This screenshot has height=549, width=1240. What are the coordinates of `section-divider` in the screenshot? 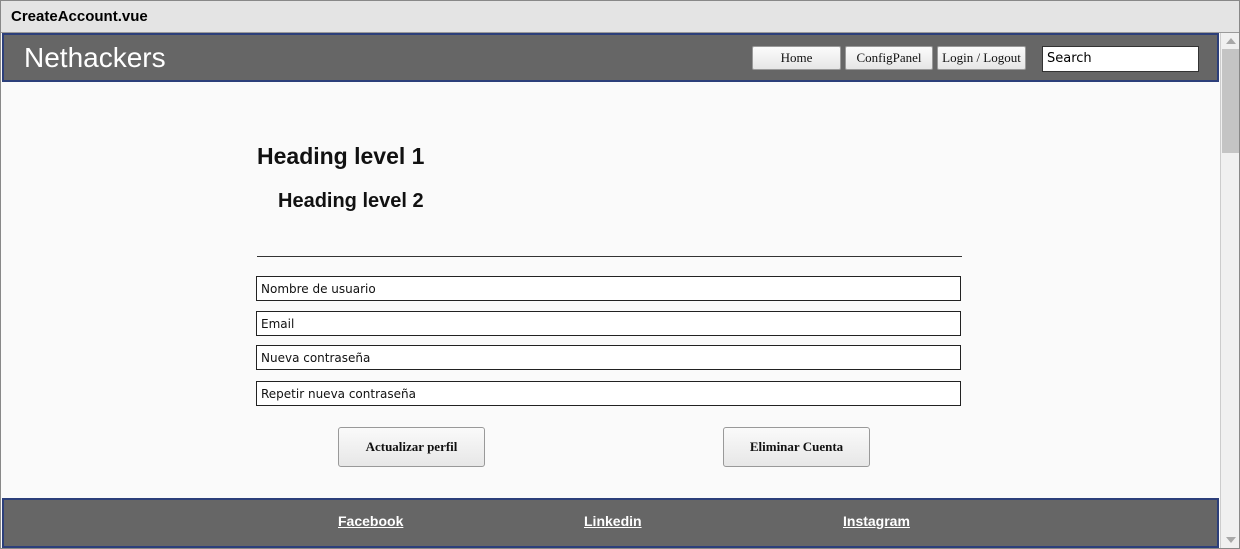 It's located at (609, 256).